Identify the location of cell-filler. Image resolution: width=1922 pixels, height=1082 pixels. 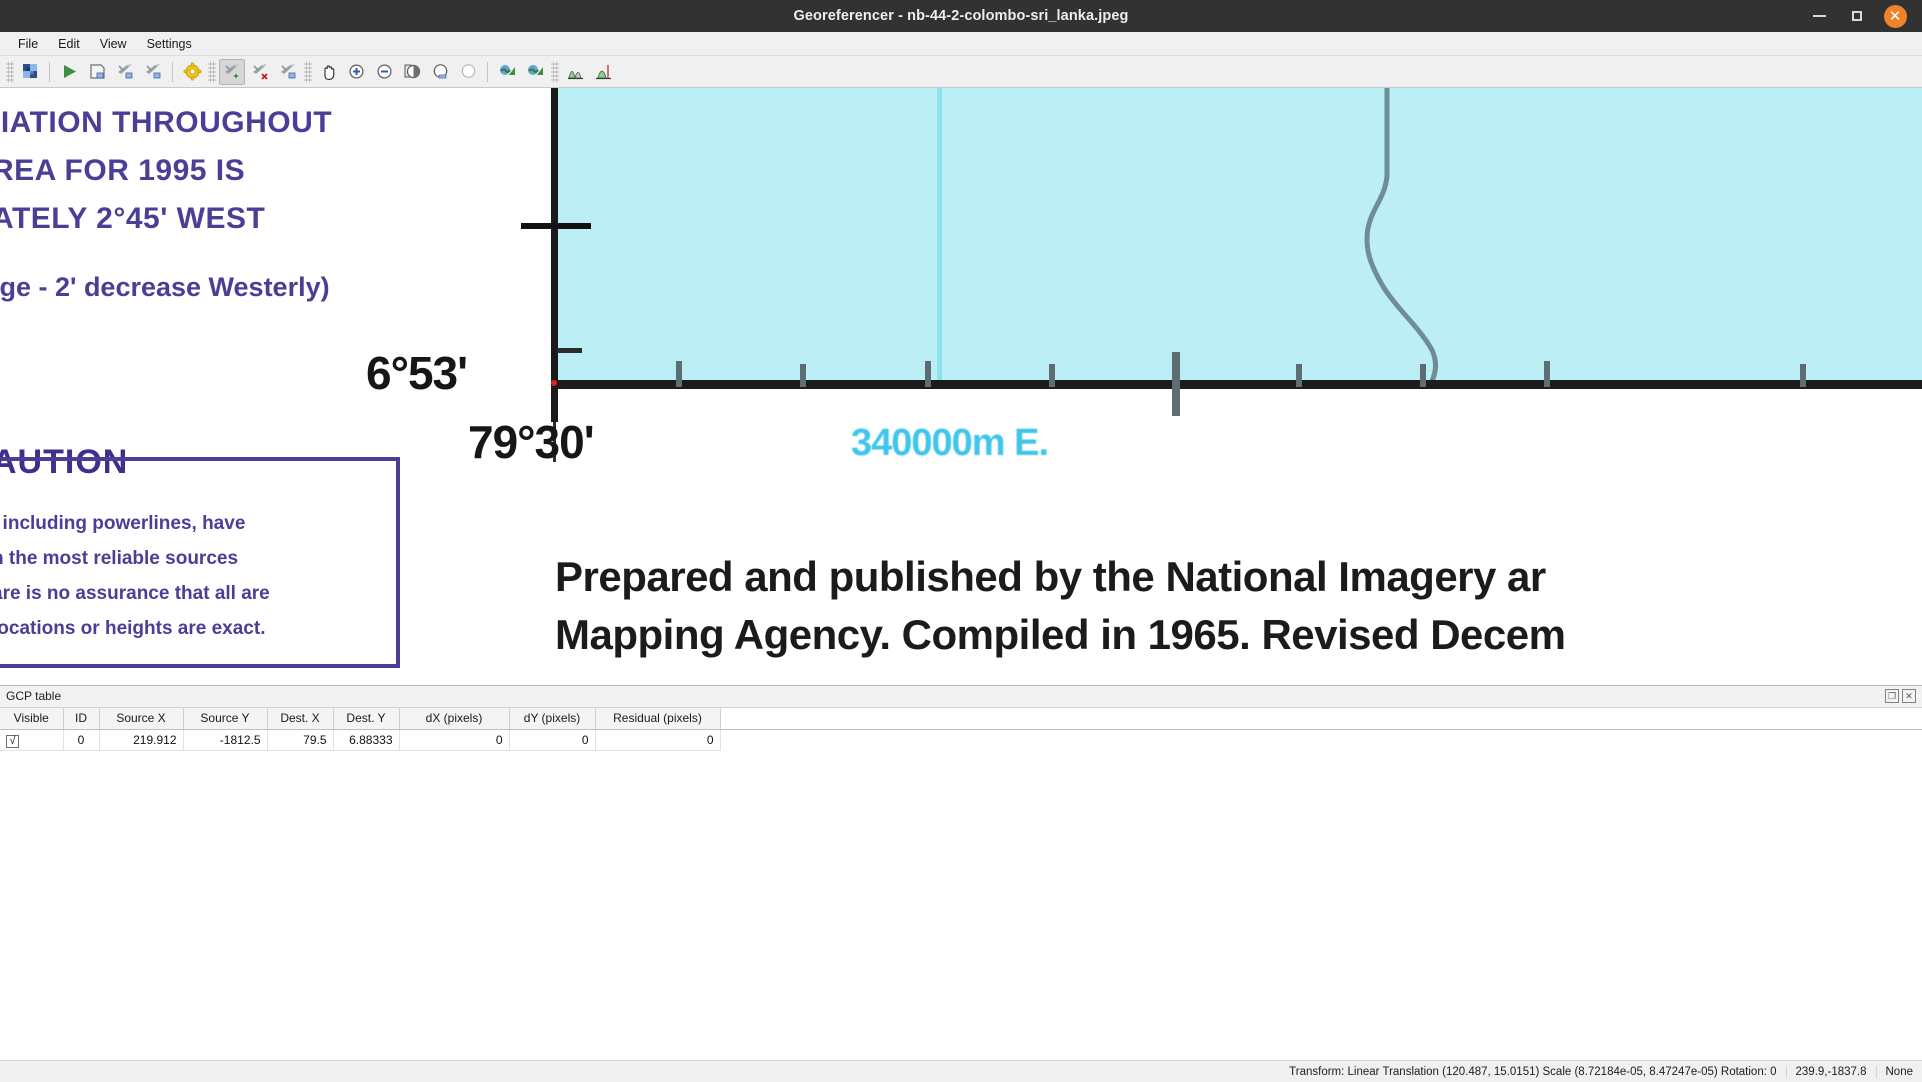
(1321, 740).